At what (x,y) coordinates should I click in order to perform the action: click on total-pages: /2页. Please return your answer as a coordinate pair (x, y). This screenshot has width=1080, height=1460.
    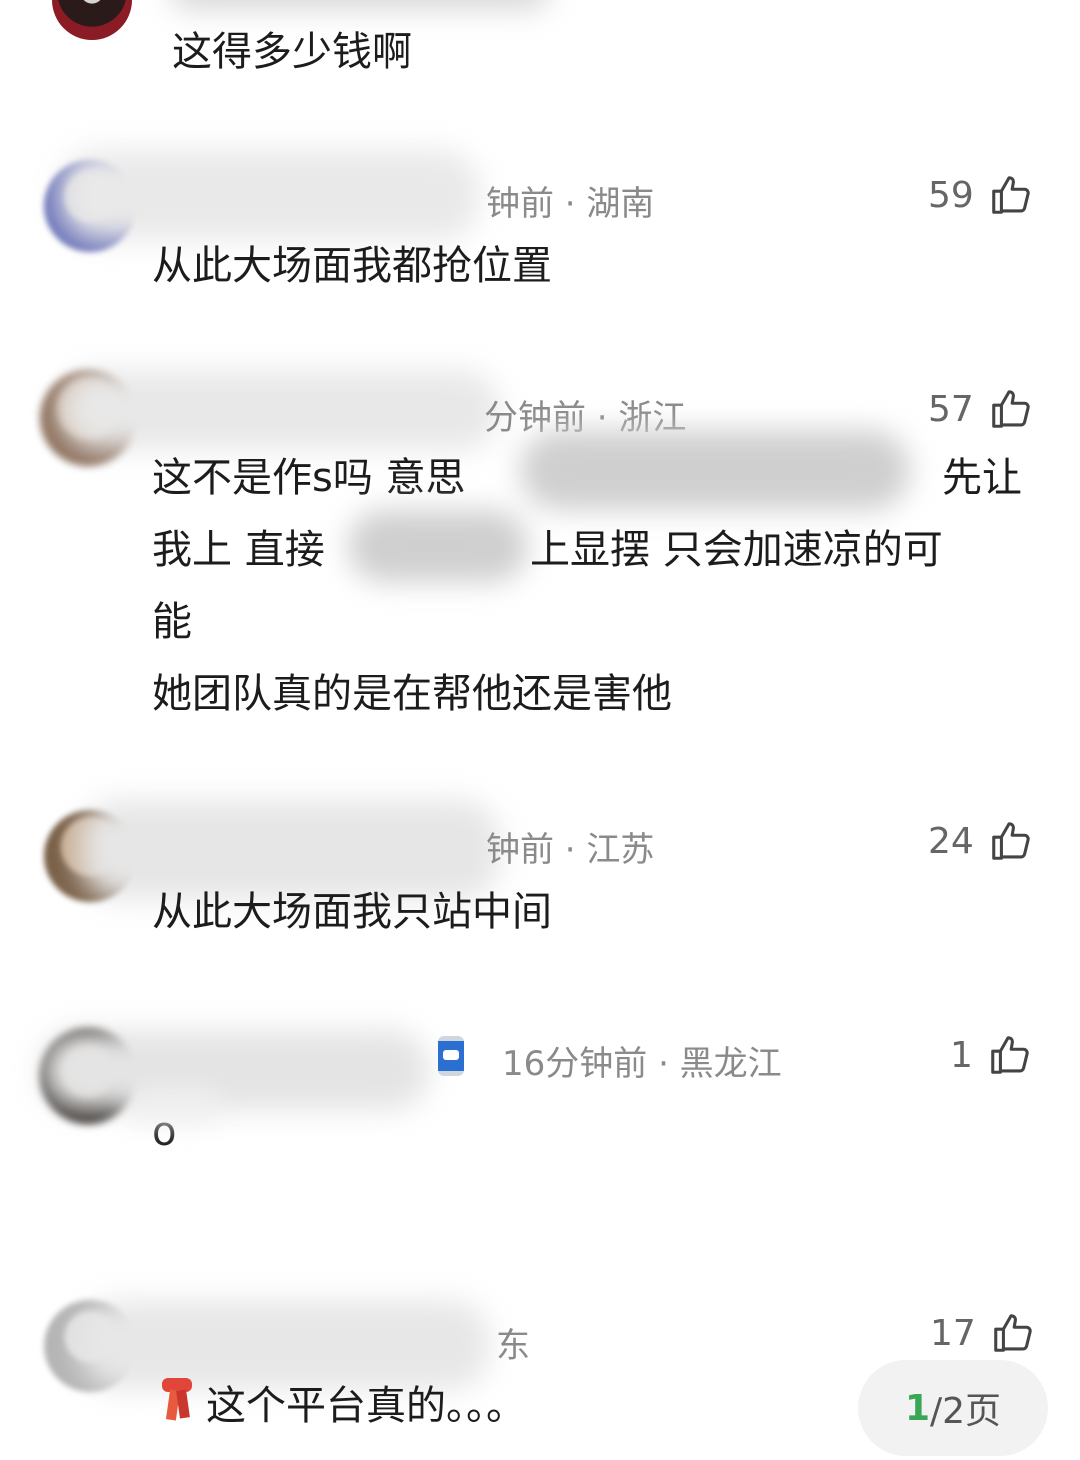
    Looking at the image, I should click on (966, 1411).